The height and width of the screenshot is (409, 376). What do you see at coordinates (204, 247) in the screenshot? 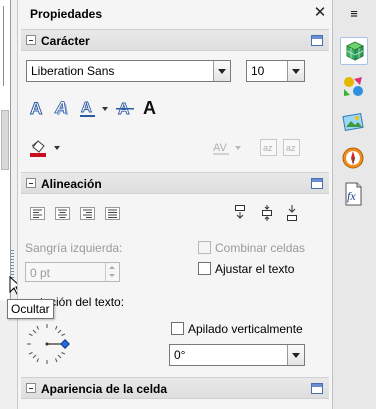
I see `merge-cells-checkbox` at bounding box center [204, 247].